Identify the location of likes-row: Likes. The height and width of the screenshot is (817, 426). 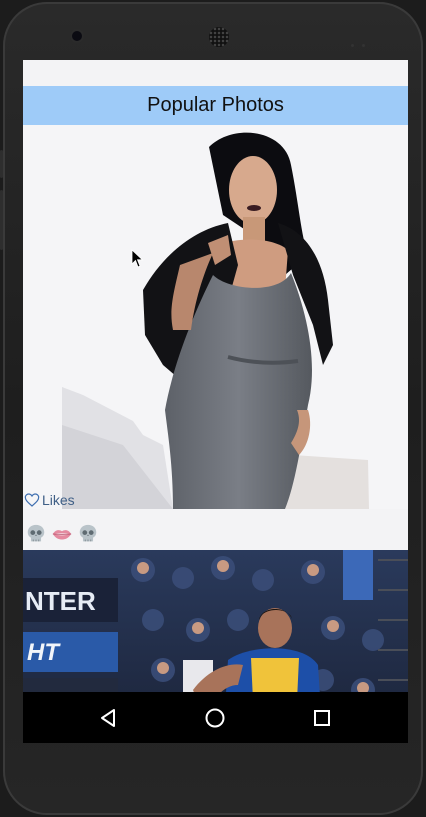
(49, 500).